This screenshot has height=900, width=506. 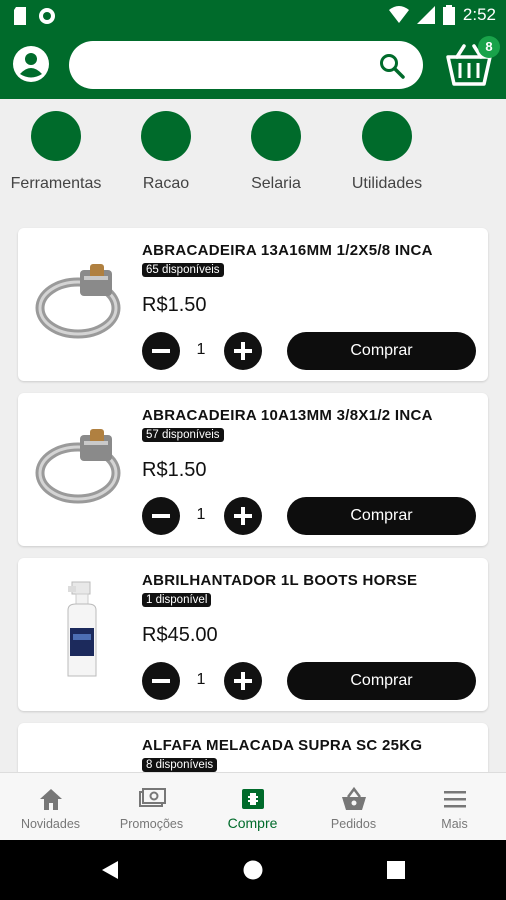 I want to click on top-app-bar: 8, so click(x=253, y=65).